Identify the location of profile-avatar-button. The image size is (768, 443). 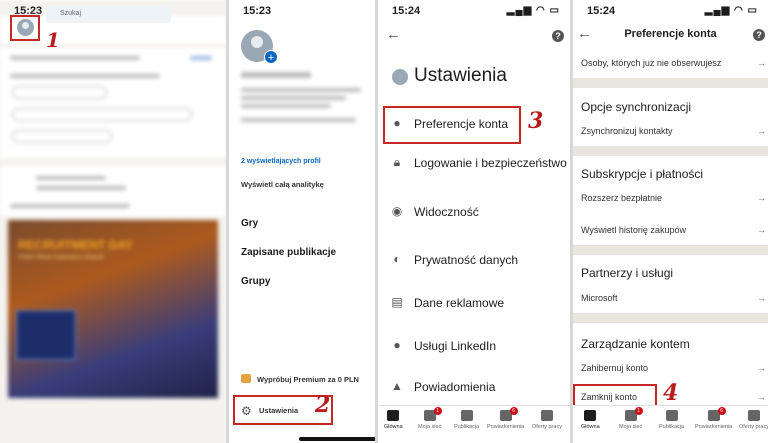
(25, 28).